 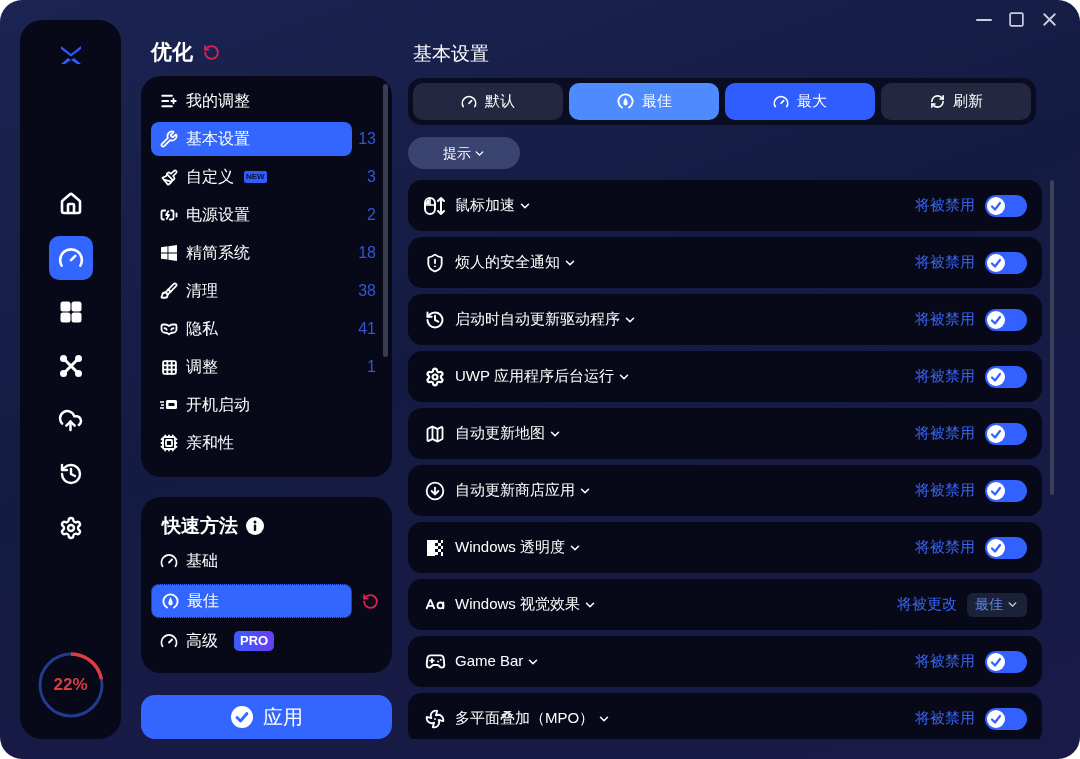 I want to click on list-plus-icon, so click(x=169, y=101).